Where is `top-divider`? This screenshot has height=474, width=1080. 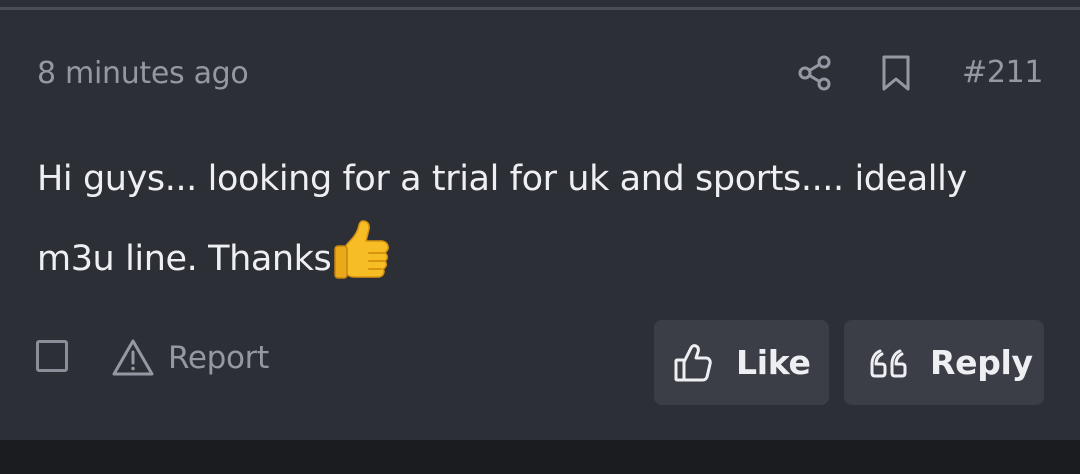 top-divider is located at coordinates (540, 8).